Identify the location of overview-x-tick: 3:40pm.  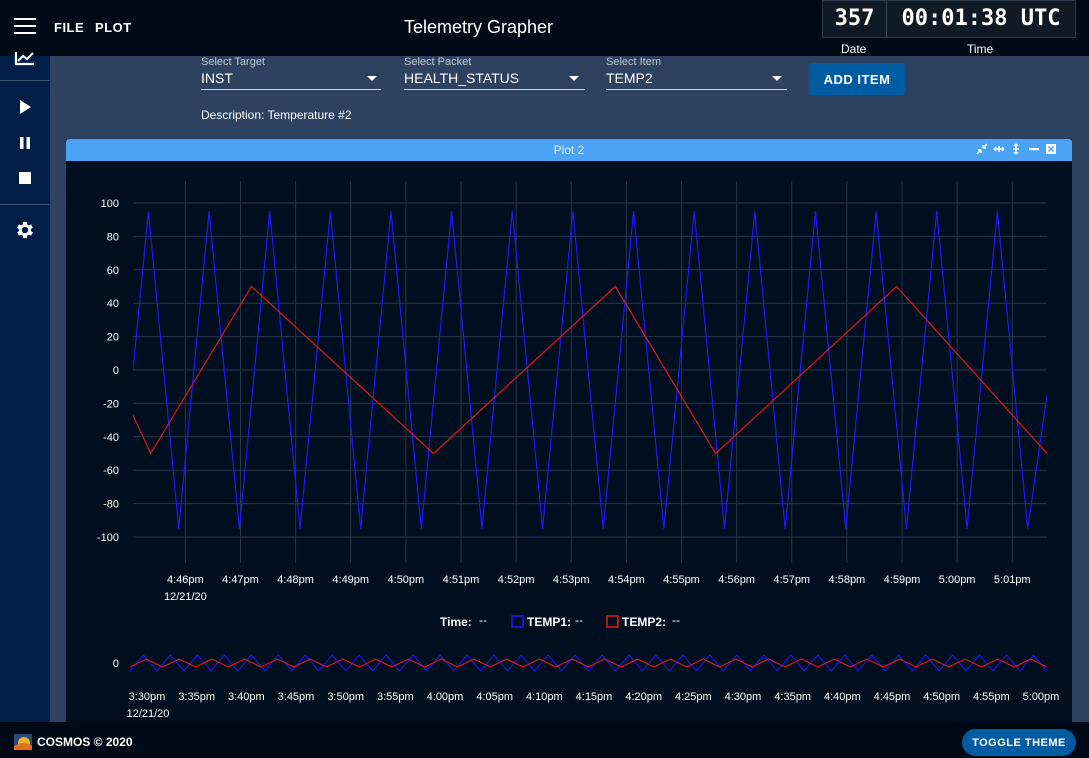
(246, 697).